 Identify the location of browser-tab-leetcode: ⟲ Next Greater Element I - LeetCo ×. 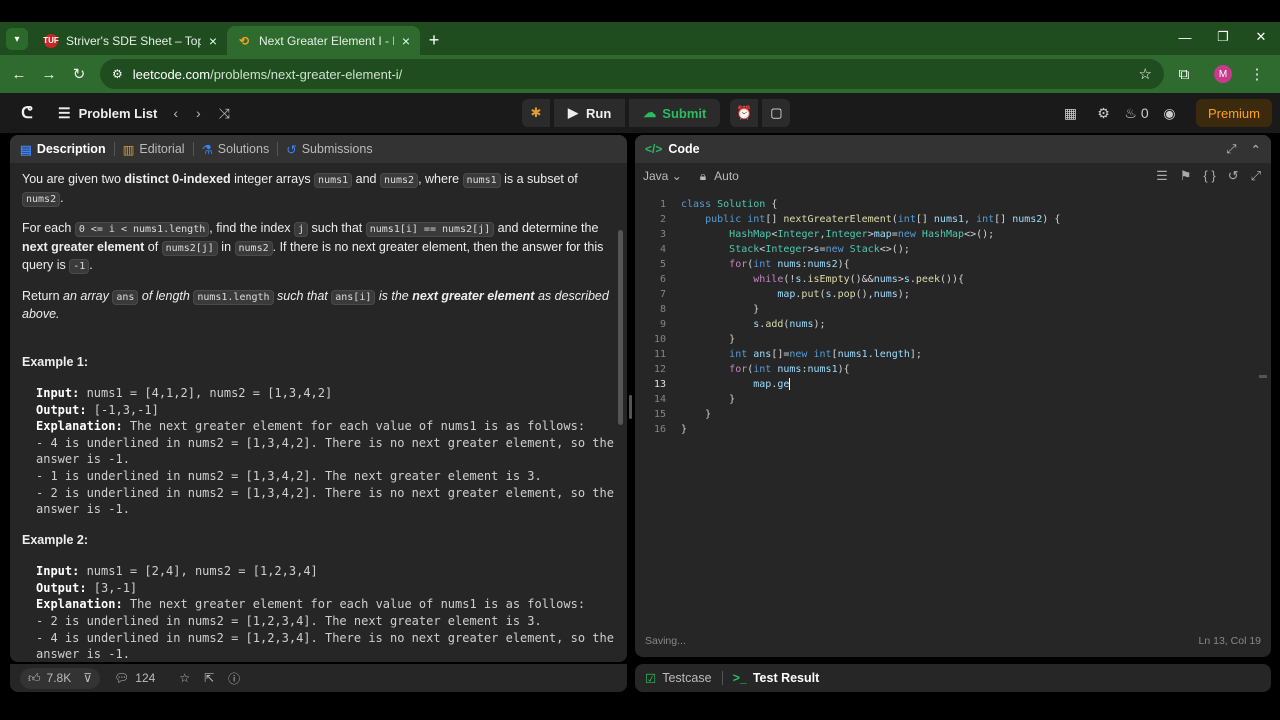
(323, 40).